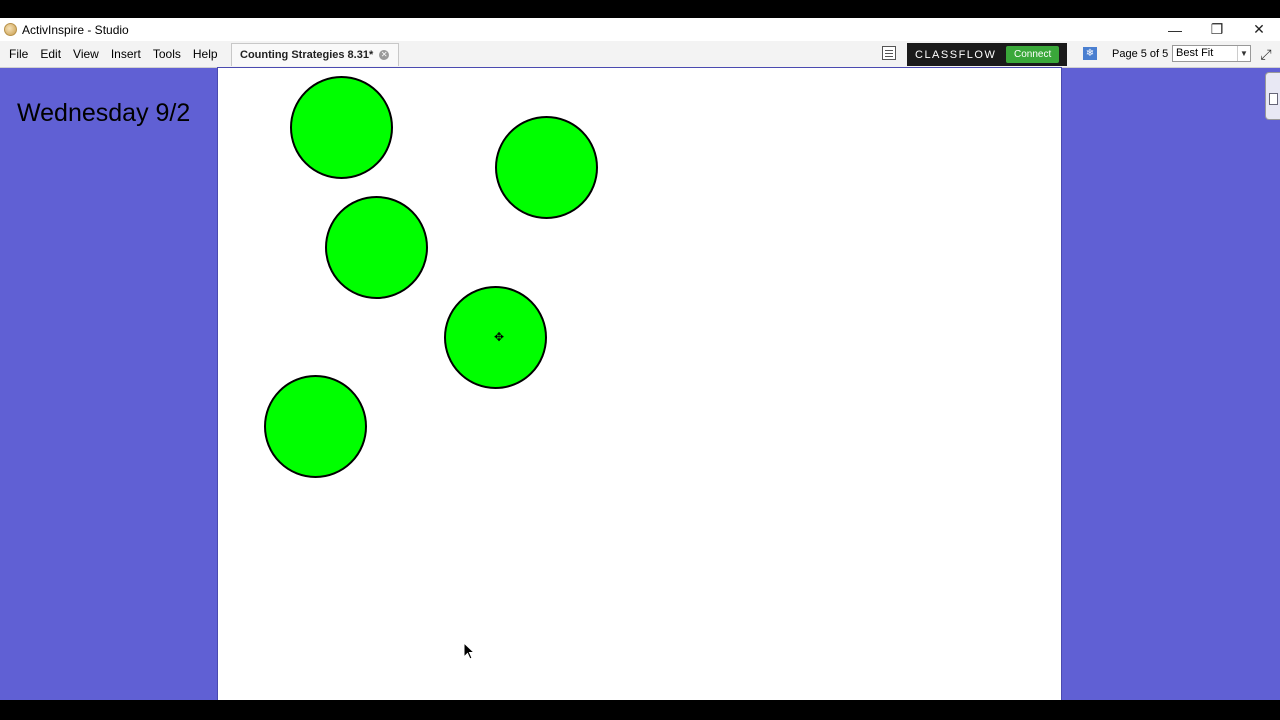 Image resolution: width=1280 pixels, height=720 pixels. Describe the element at coordinates (10, 29) in the screenshot. I see `activinspire-app-icon` at that location.